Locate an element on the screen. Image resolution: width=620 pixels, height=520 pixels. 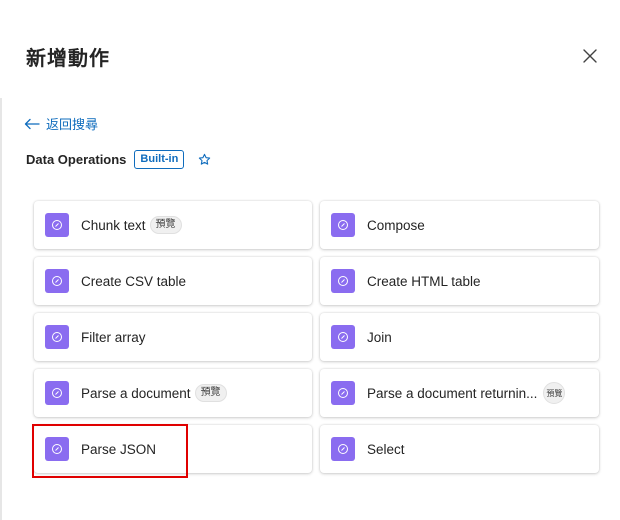
action-card-select: Select is located at coordinates (459, 449).